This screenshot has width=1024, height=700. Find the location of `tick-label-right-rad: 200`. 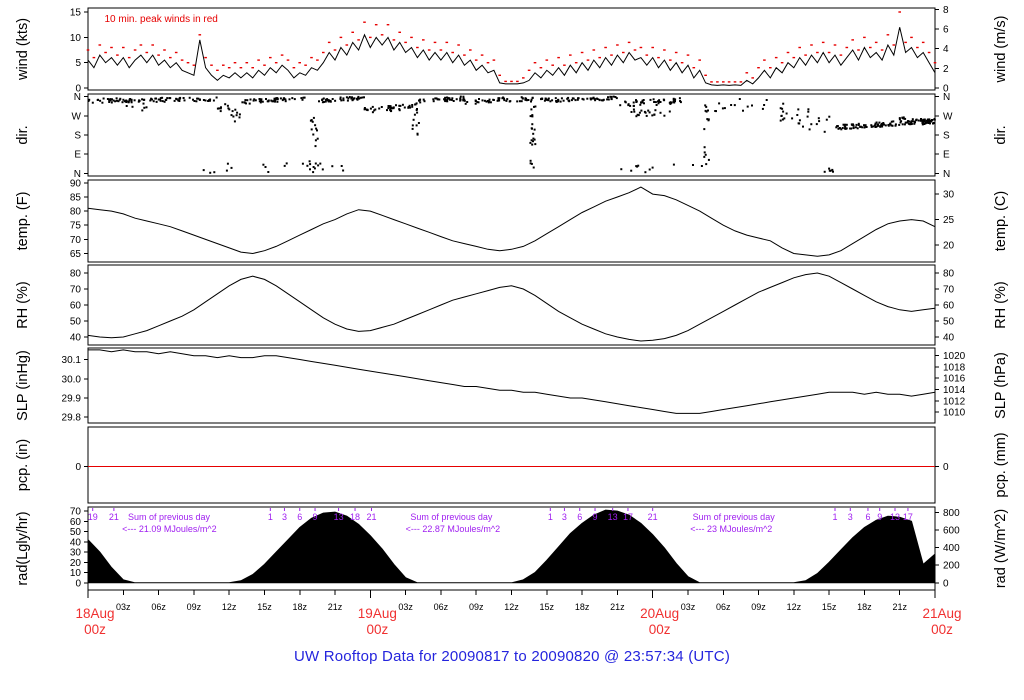

tick-label-right-rad: 200 is located at coordinates (951, 566).